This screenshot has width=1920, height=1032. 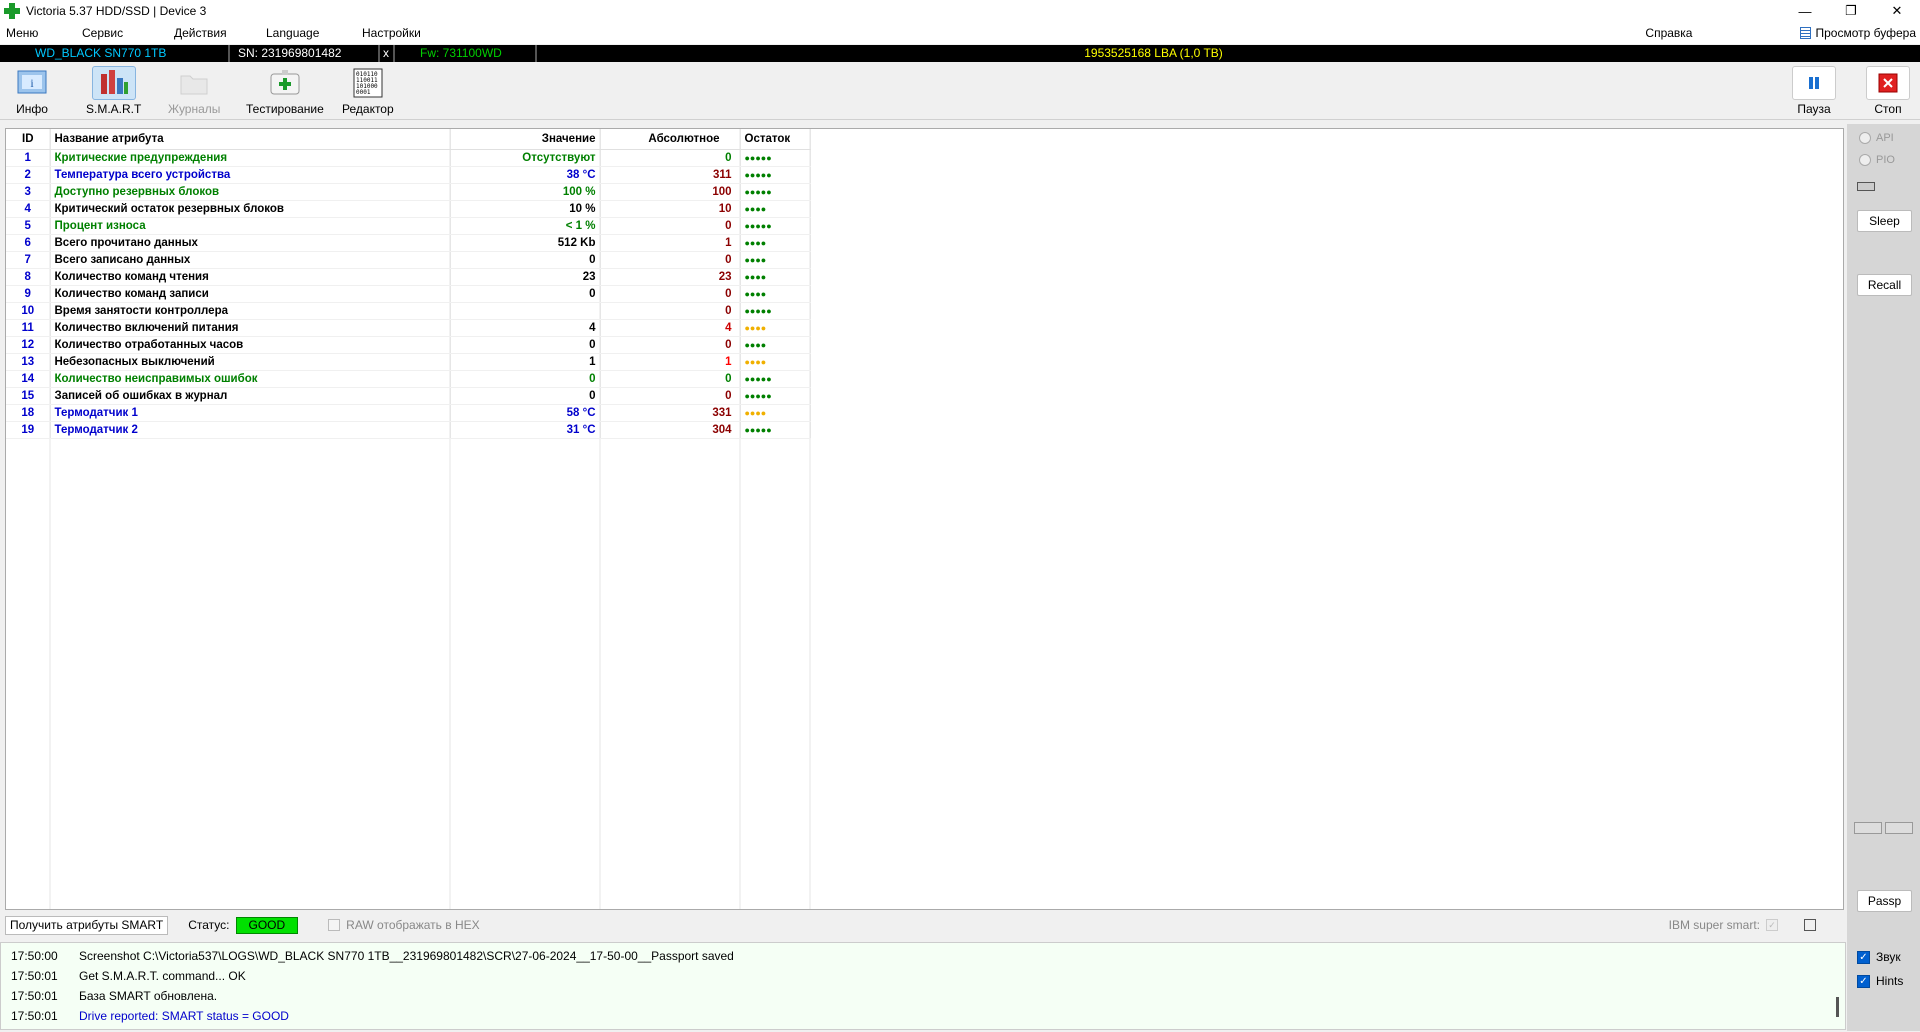 What do you see at coordinates (1837, 1007) in the screenshot?
I see `log-scrollbar` at bounding box center [1837, 1007].